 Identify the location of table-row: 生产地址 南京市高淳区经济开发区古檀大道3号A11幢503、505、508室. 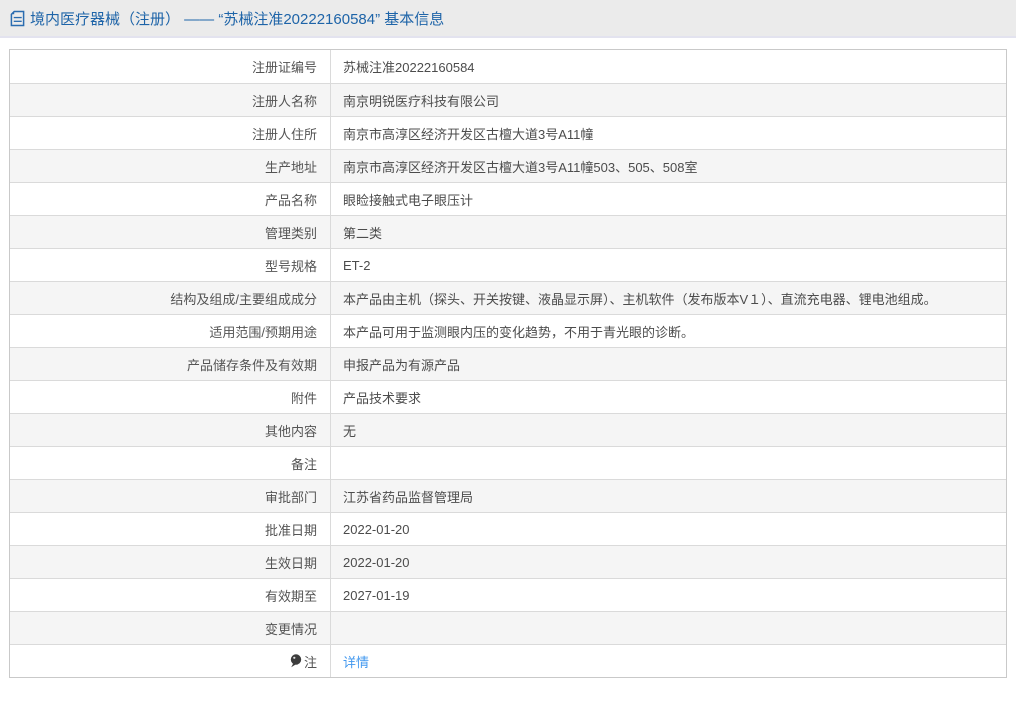
(508, 165).